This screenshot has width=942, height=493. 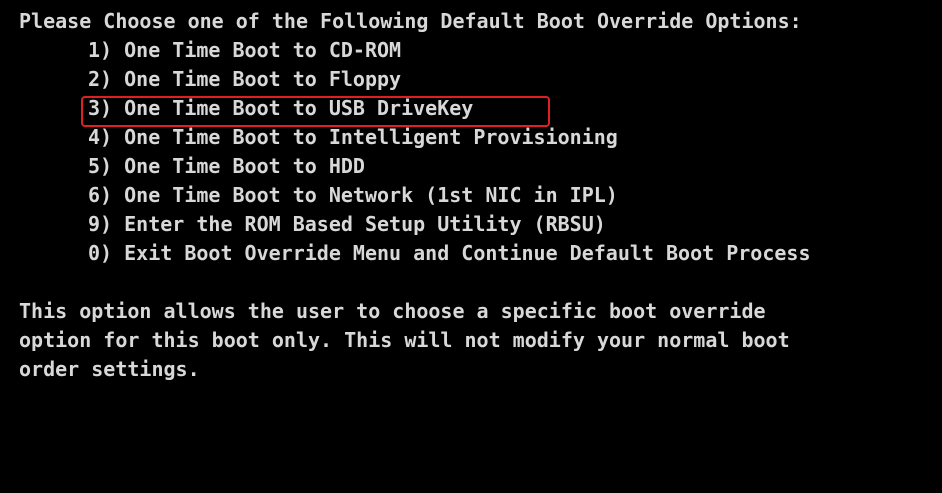 What do you see at coordinates (263, 79) in the screenshot?
I see `option-label: One Time Boot to Floppy` at bounding box center [263, 79].